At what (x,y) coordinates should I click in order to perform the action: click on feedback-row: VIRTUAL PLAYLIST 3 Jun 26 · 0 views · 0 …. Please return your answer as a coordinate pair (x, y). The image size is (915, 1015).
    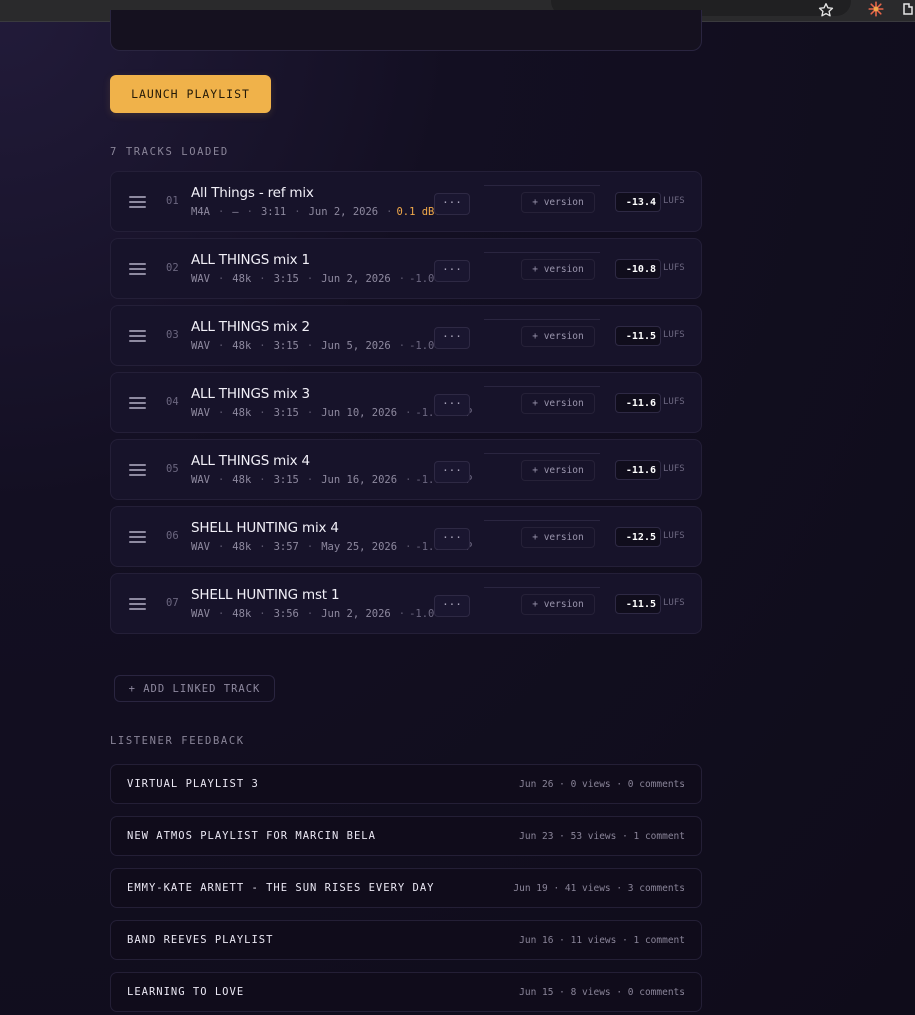
    Looking at the image, I should click on (406, 784).